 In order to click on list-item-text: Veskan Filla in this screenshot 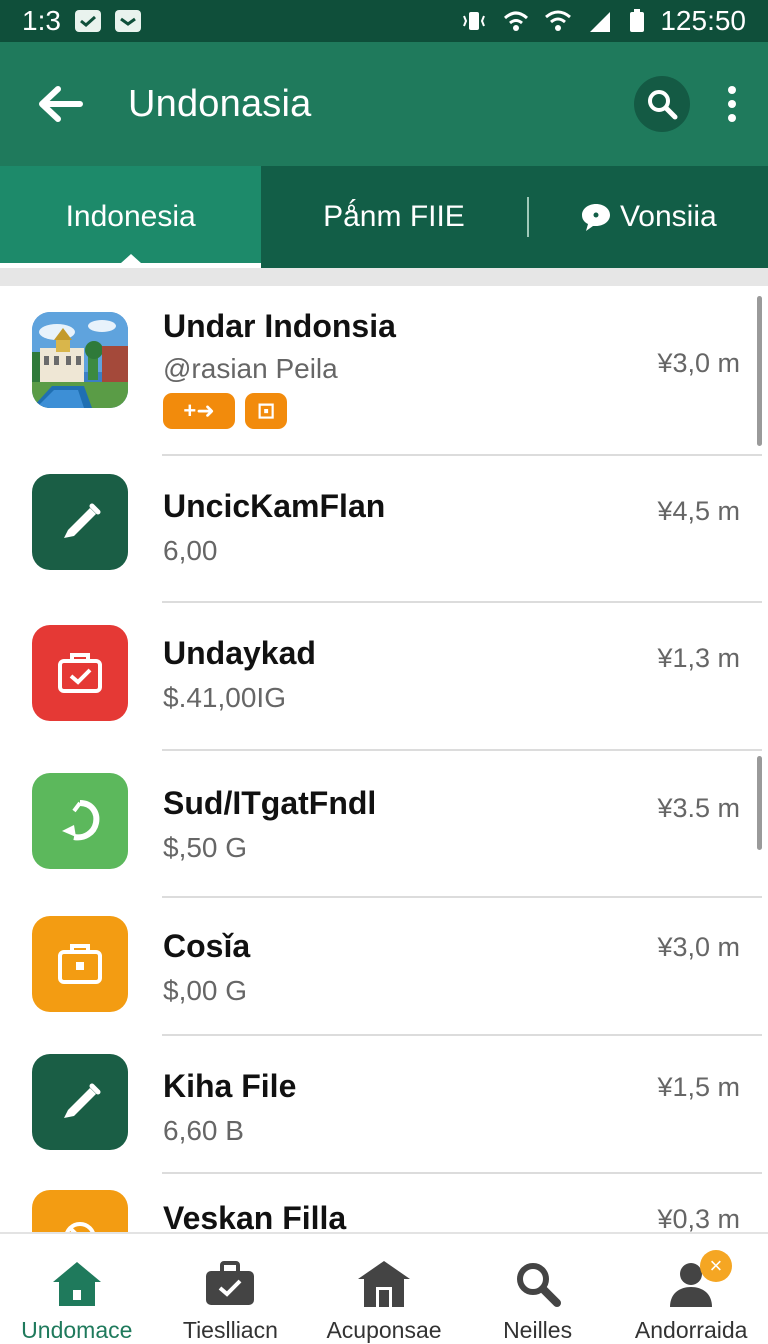, I will do `click(254, 1216)`.